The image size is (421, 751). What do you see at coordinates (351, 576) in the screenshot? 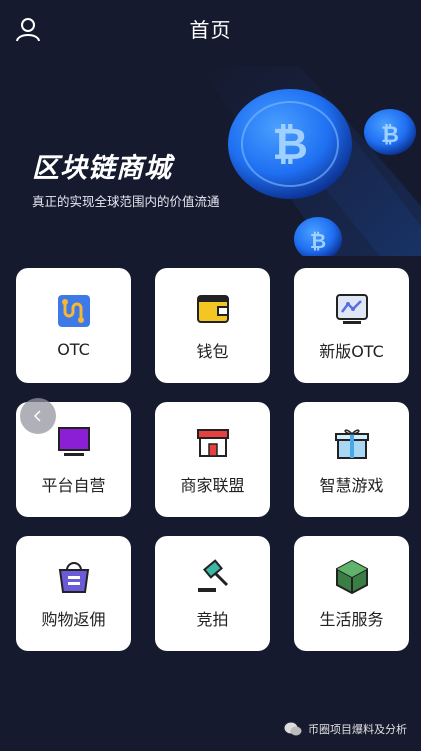
I see `package-box-icon` at bounding box center [351, 576].